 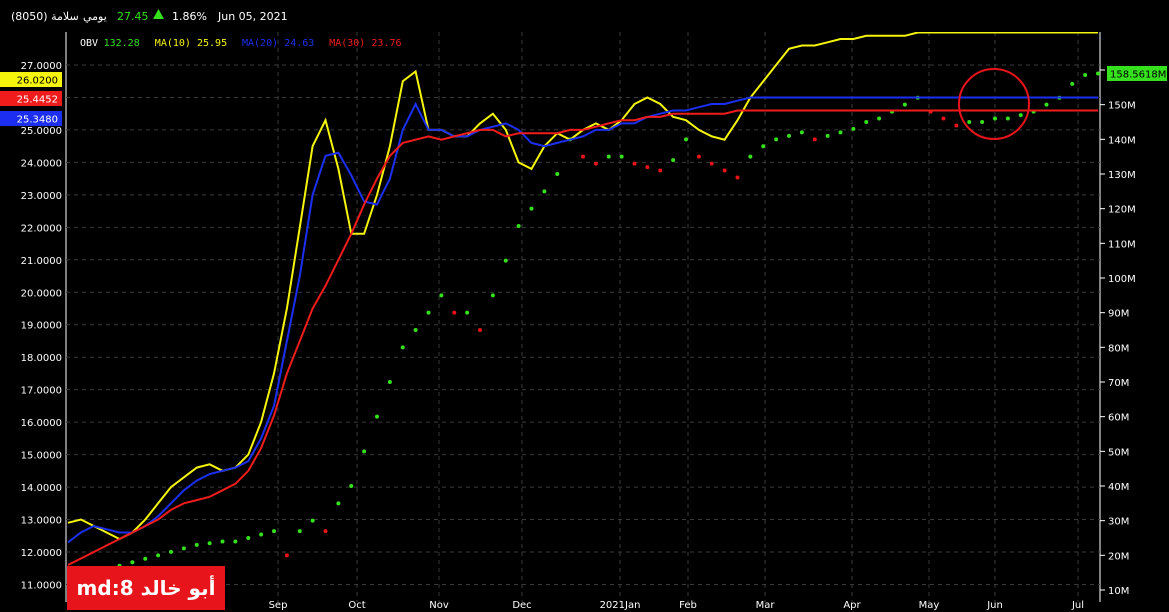 I want to click on x-tick-label: Dec, so click(x=521, y=605).